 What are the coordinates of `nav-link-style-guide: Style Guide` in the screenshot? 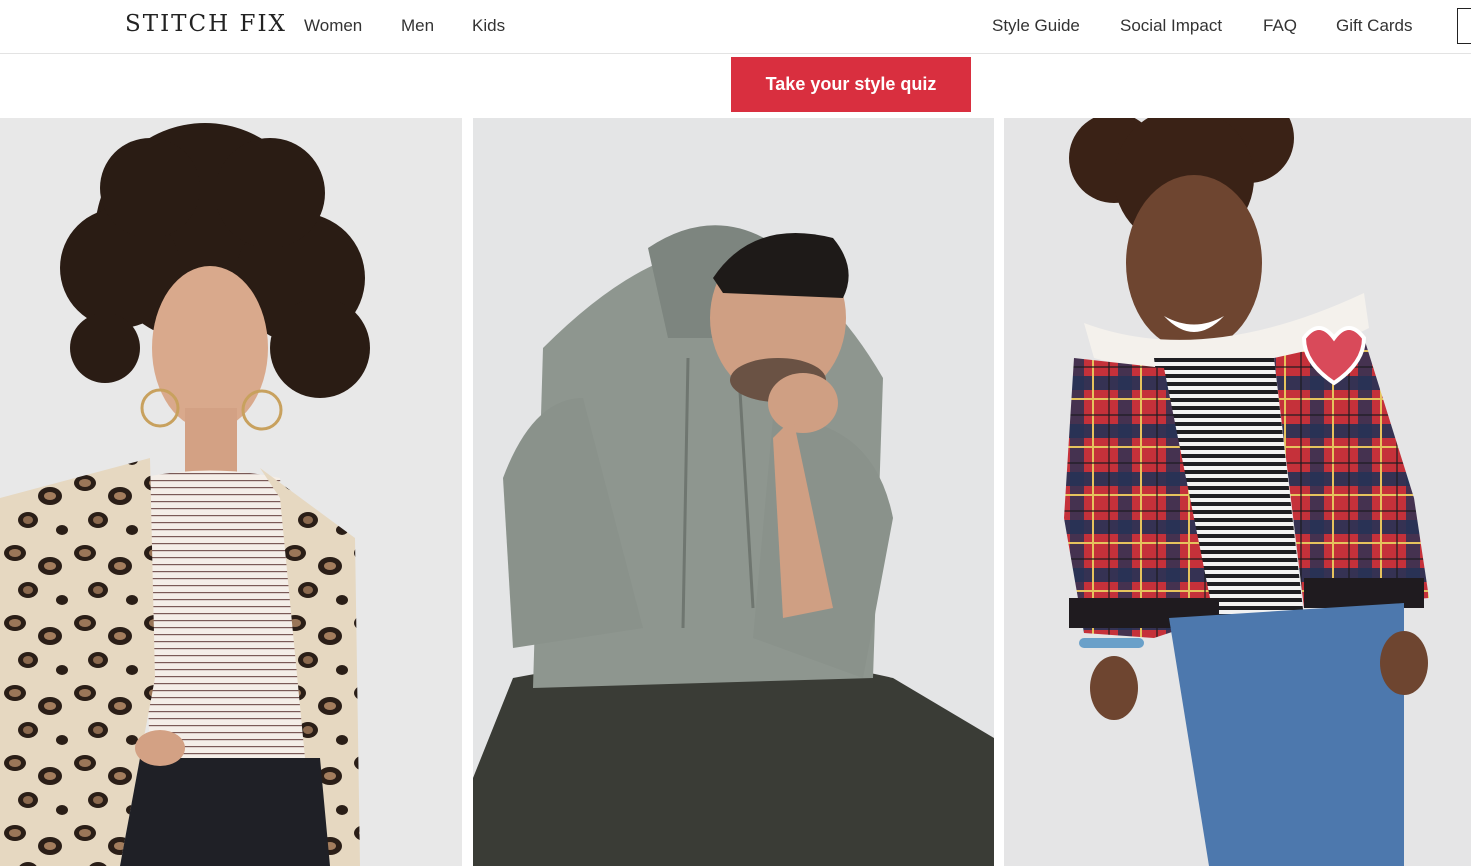 It's located at (1036, 26).